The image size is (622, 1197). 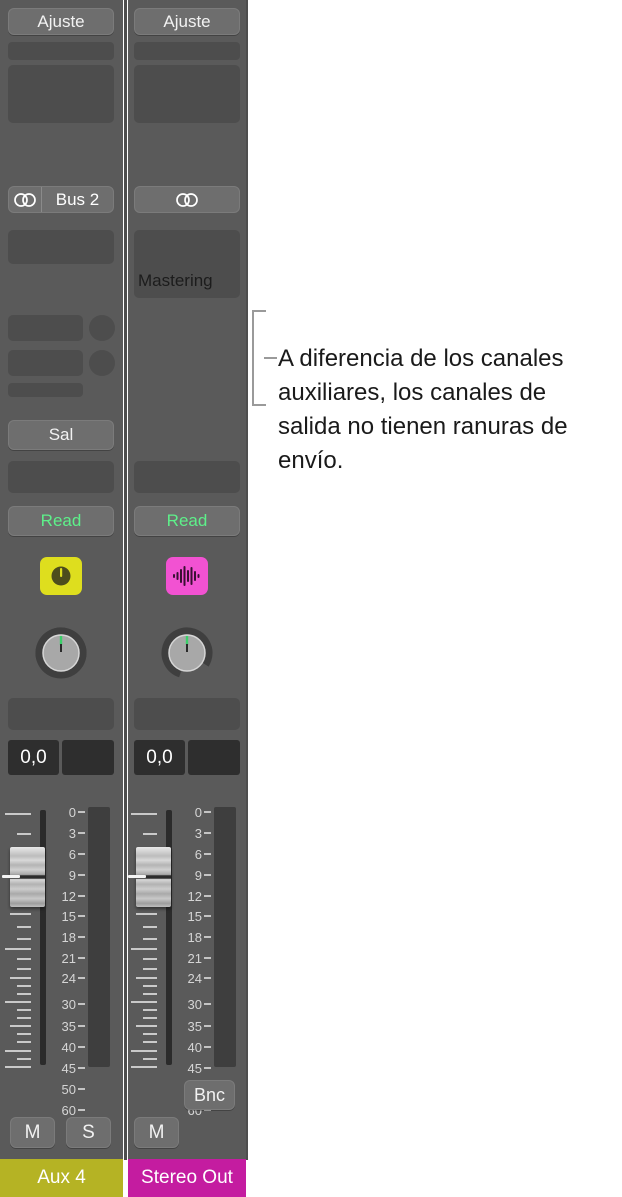 I want to click on output-assignment-label: Bus 2, so click(x=77, y=199).